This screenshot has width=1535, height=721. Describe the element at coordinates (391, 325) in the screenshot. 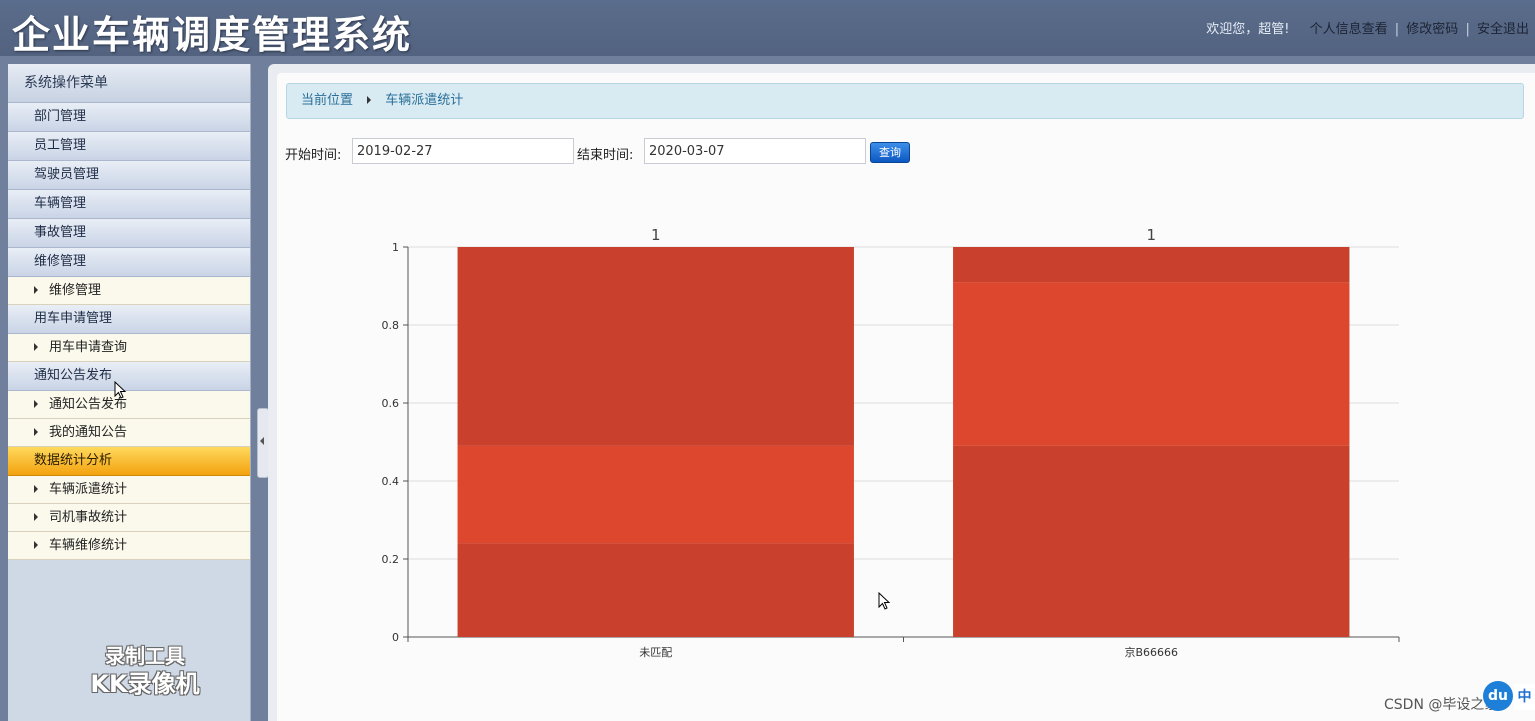

I see `y-tick-label: 0.8` at that location.